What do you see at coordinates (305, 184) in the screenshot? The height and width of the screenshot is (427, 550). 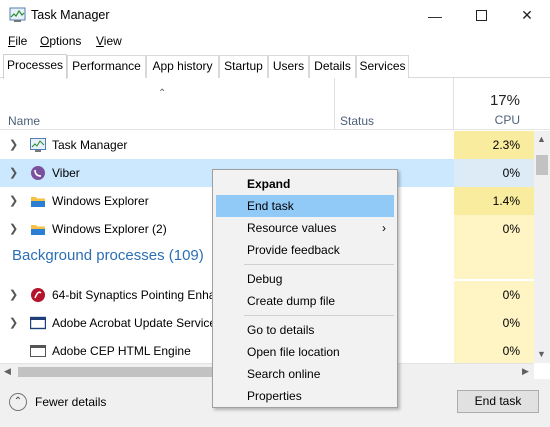 I see `menu-item-expand: Expand` at bounding box center [305, 184].